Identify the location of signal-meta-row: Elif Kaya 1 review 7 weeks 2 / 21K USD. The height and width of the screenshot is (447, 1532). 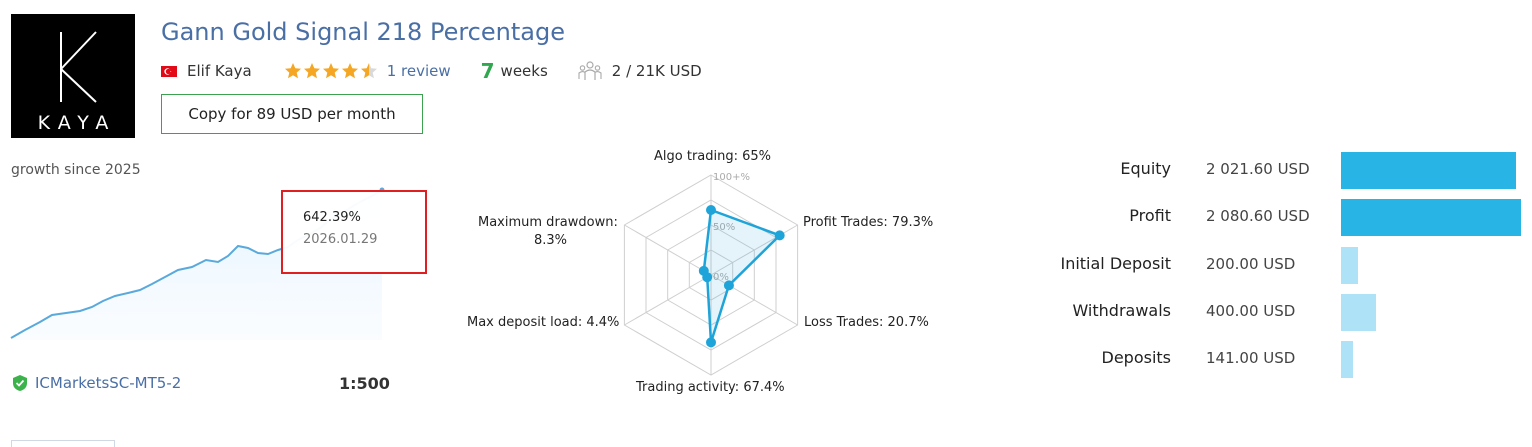
(431, 71).